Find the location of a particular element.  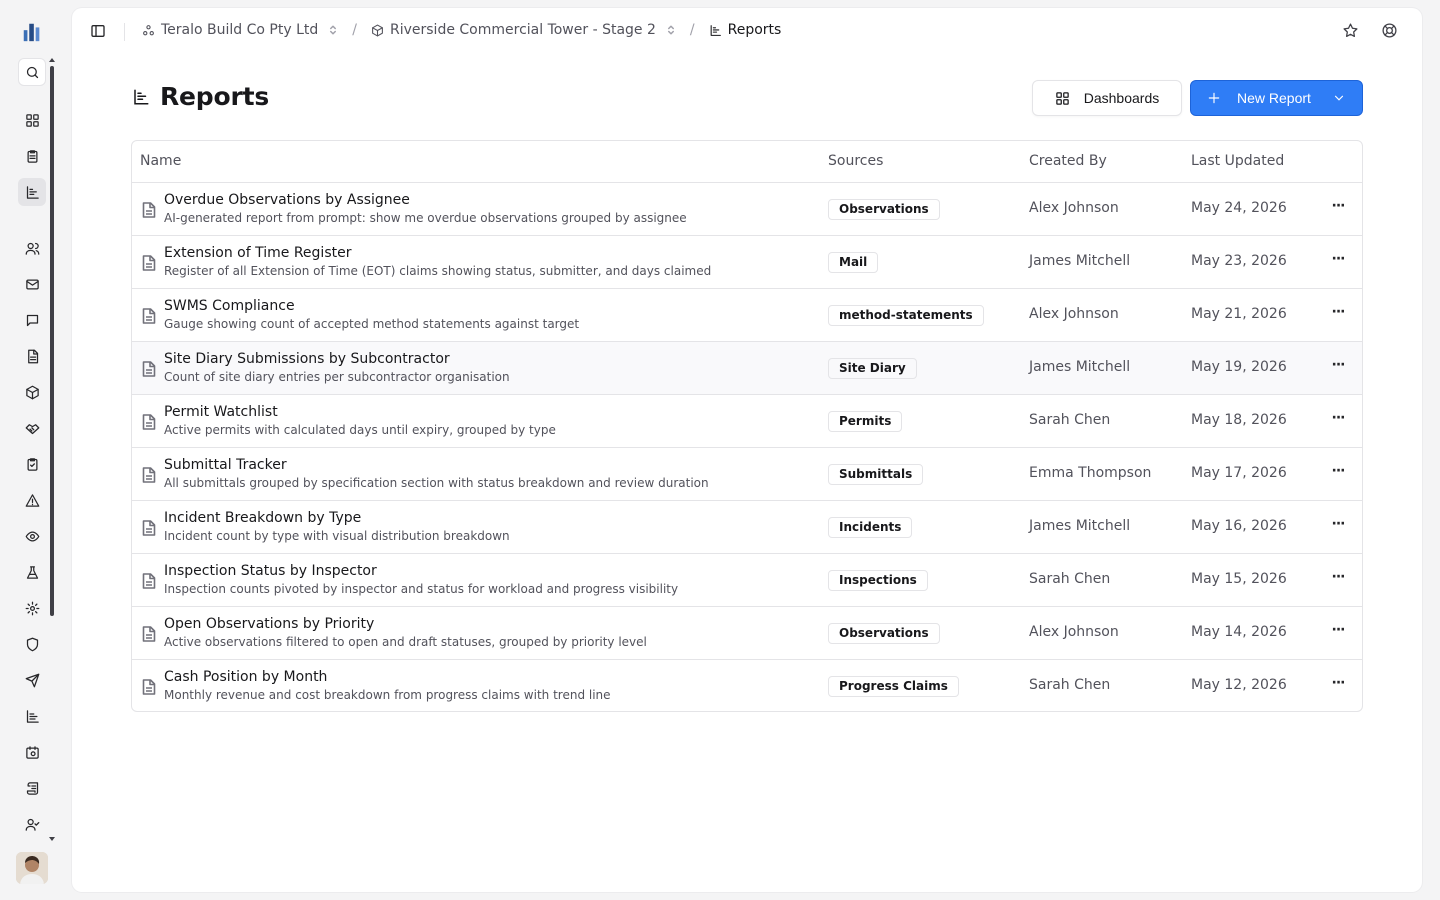

help-lifebuoy-icon is located at coordinates (1389, 32).